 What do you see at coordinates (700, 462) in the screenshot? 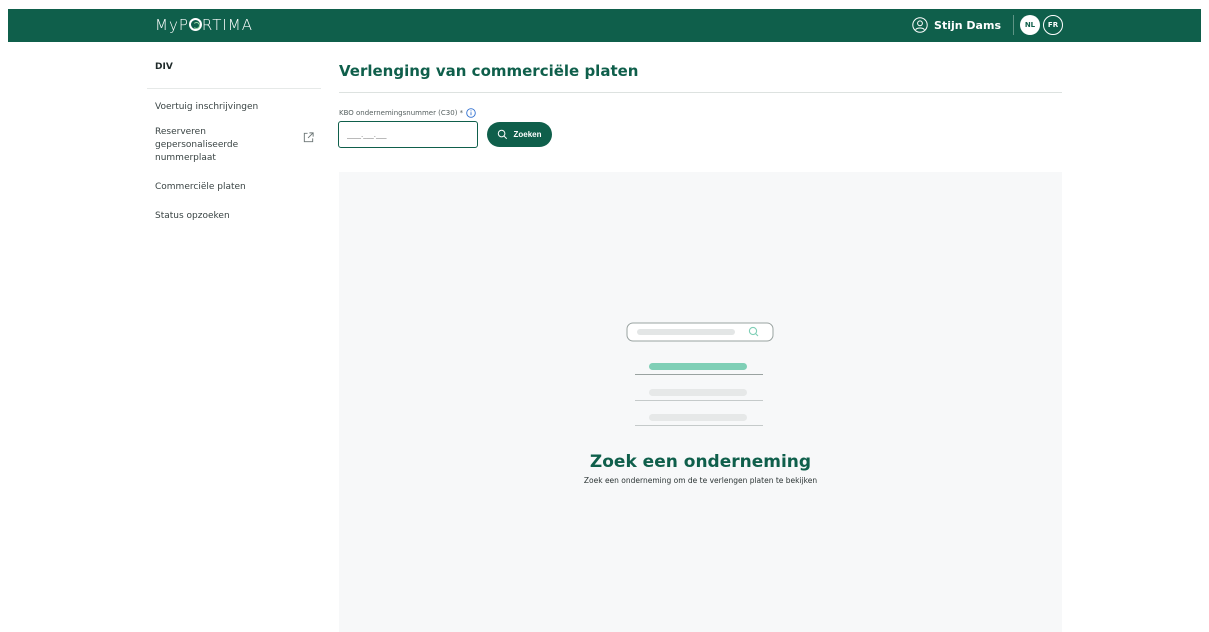
I see `empty-state-title: Zoek een onderneming` at bounding box center [700, 462].